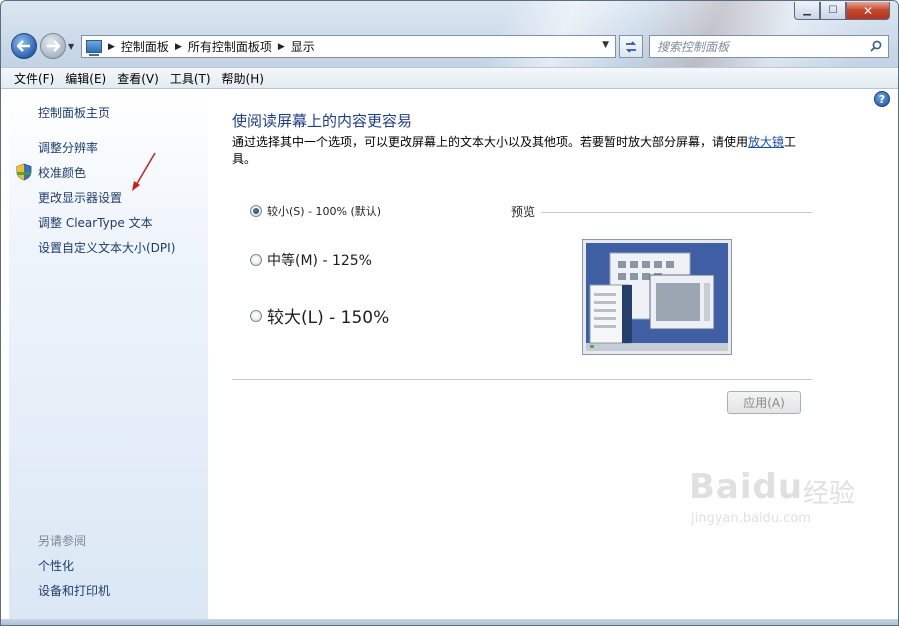 The width and height of the screenshot is (899, 626). What do you see at coordinates (138, 78) in the screenshot?
I see `menu-view: 查看(V)` at bounding box center [138, 78].